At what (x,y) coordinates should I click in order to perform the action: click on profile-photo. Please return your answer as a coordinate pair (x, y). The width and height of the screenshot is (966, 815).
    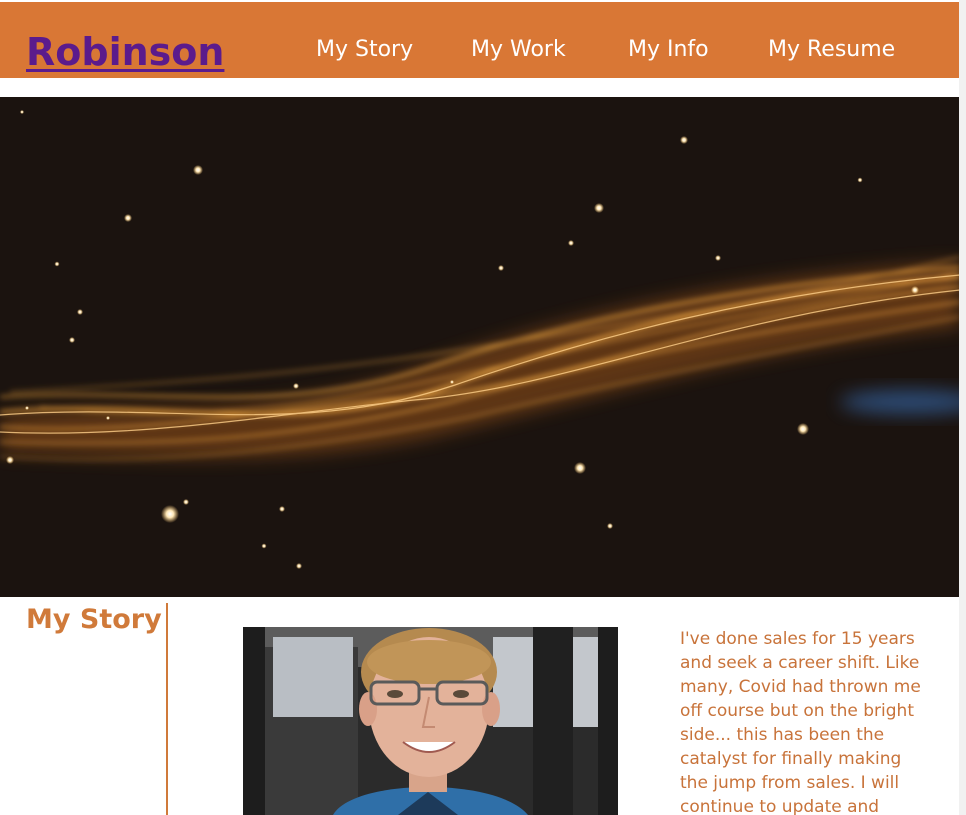
    Looking at the image, I should click on (430, 721).